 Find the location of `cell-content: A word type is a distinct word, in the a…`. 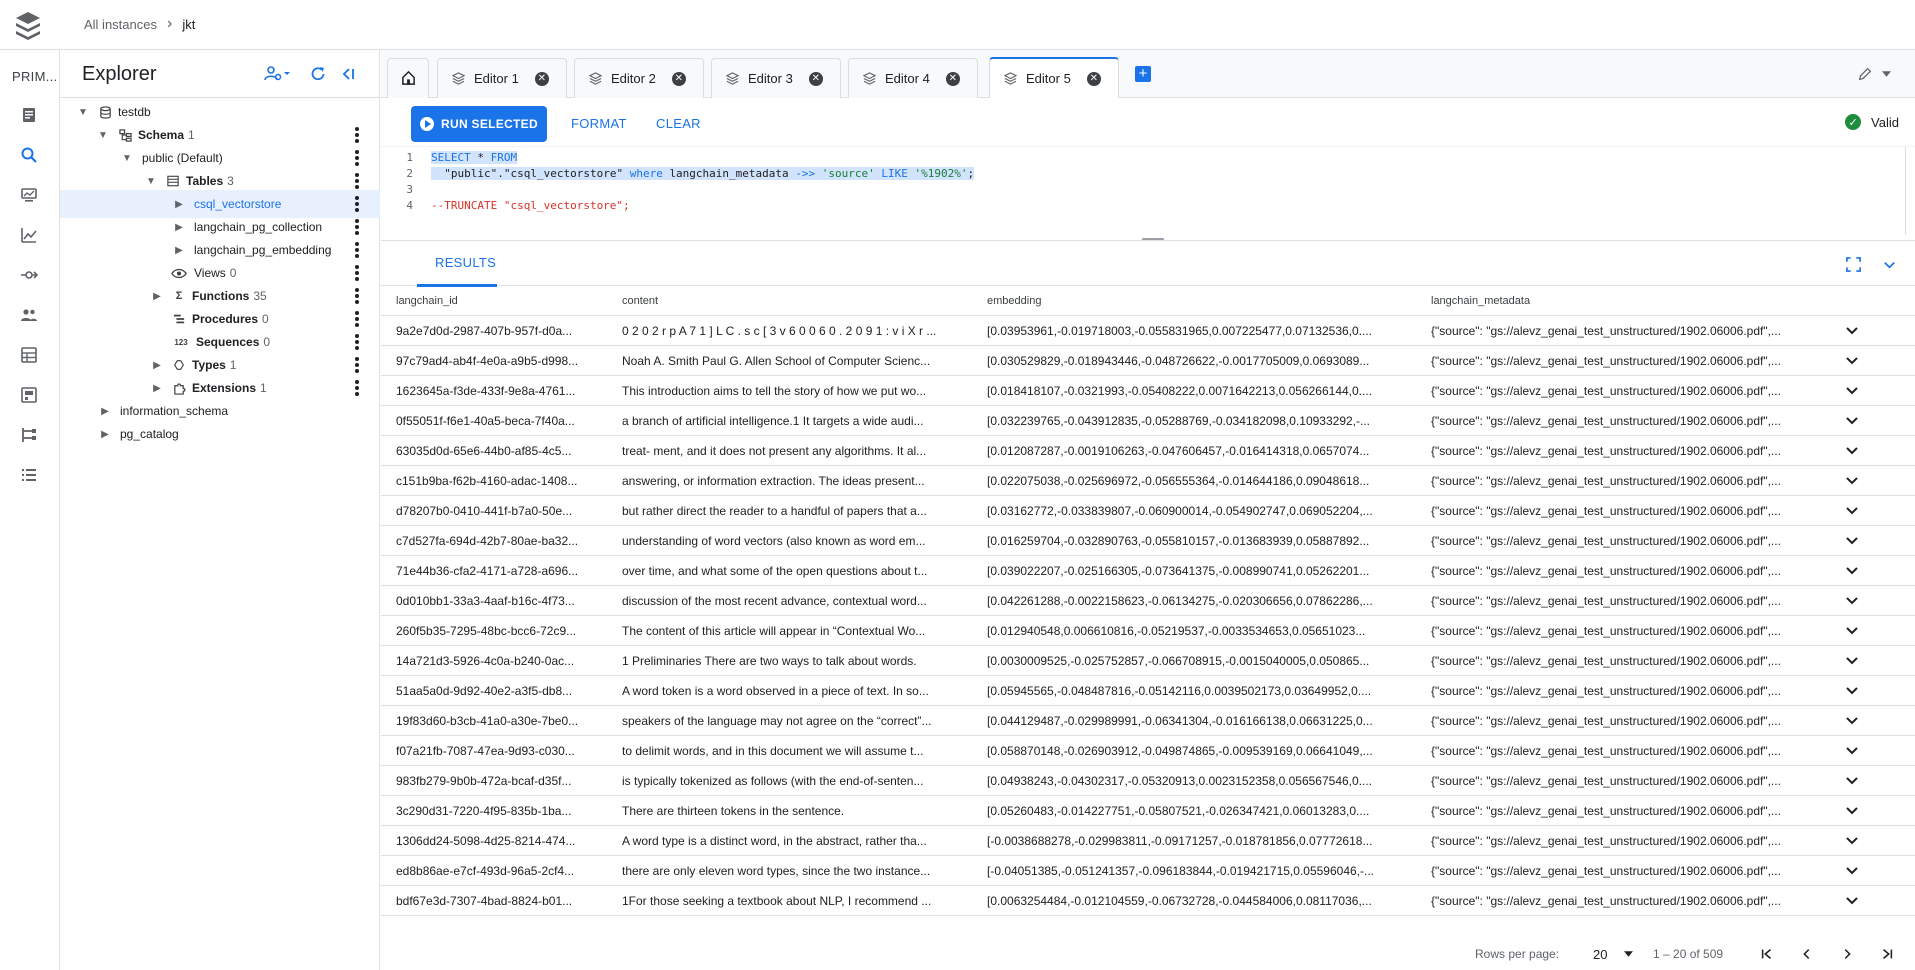

cell-content: A word type is a distinct word, in the a… is located at coordinates (794, 841).